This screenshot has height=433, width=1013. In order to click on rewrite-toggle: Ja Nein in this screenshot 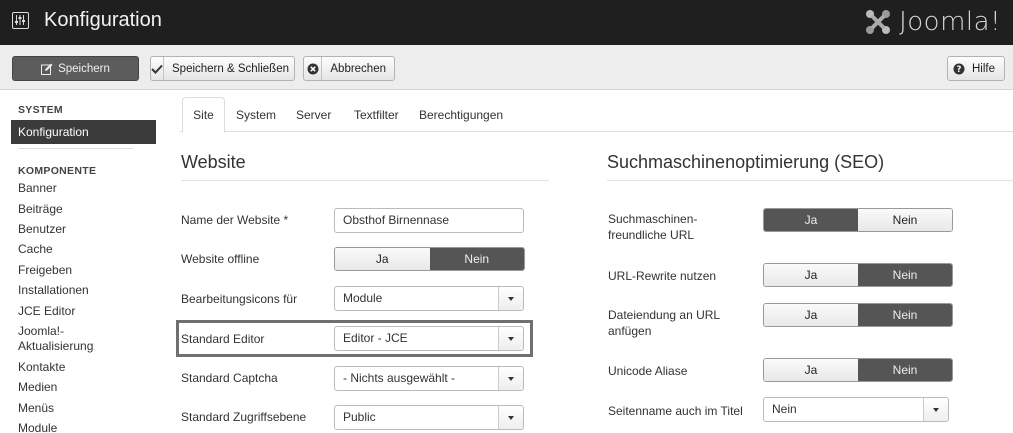, I will do `click(858, 275)`.